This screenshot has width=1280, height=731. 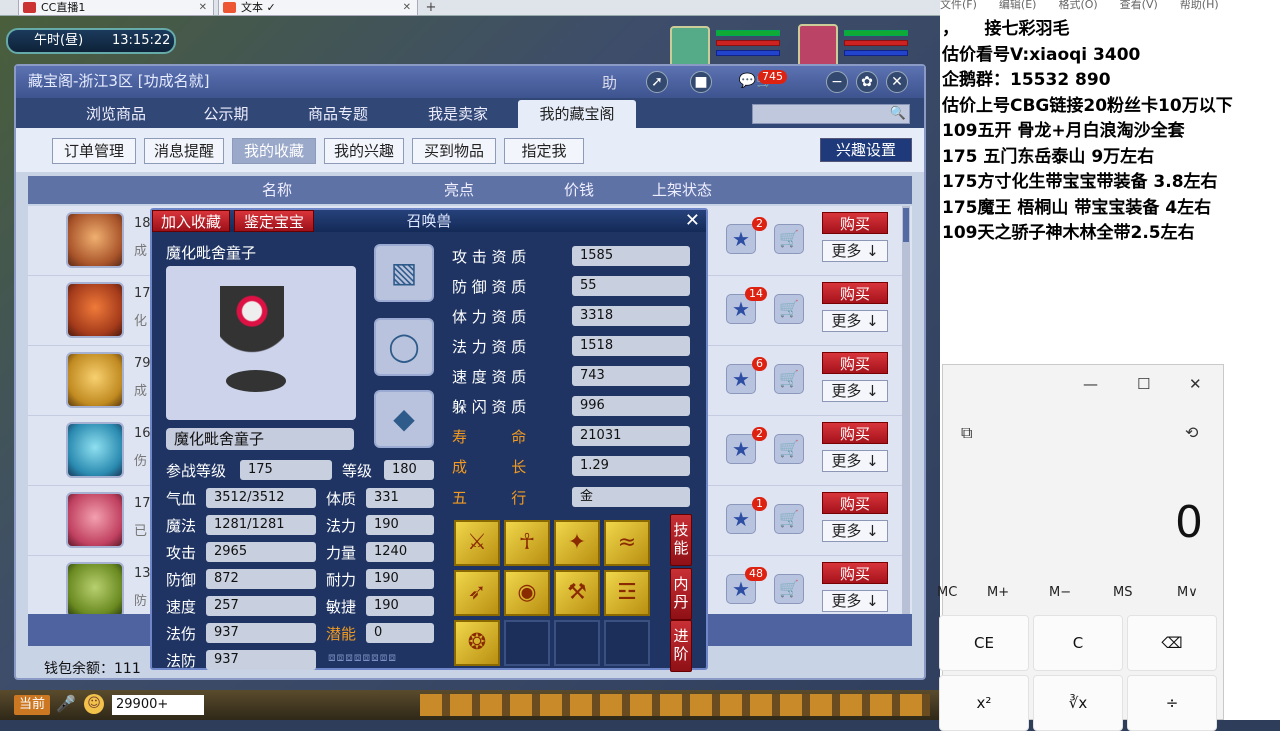 What do you see at coordinates (627, 593) in the screenshot?
I see `wave-skill-icon: ☲` at bounding box center [627, 593].